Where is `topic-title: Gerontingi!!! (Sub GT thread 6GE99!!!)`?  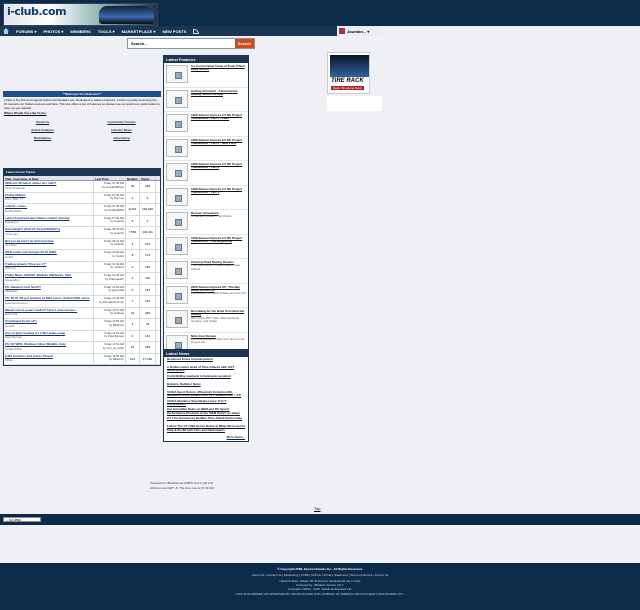
topic-title: Gerontingi!!! (Sub GT thread 6GE99!!!) is located at coordinates (48, 229).